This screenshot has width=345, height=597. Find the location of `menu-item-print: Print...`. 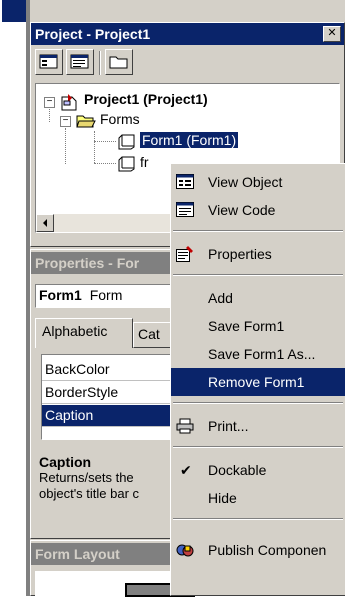

menu-item-print: Print... is located at coordinates (258, 426).